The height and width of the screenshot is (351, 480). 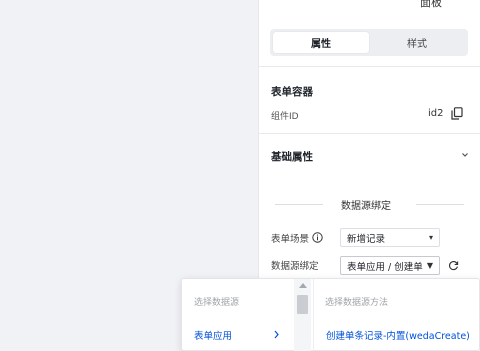 I want to click on dropdown-item-form-app: 表单应用, so click(x=213, y=335).